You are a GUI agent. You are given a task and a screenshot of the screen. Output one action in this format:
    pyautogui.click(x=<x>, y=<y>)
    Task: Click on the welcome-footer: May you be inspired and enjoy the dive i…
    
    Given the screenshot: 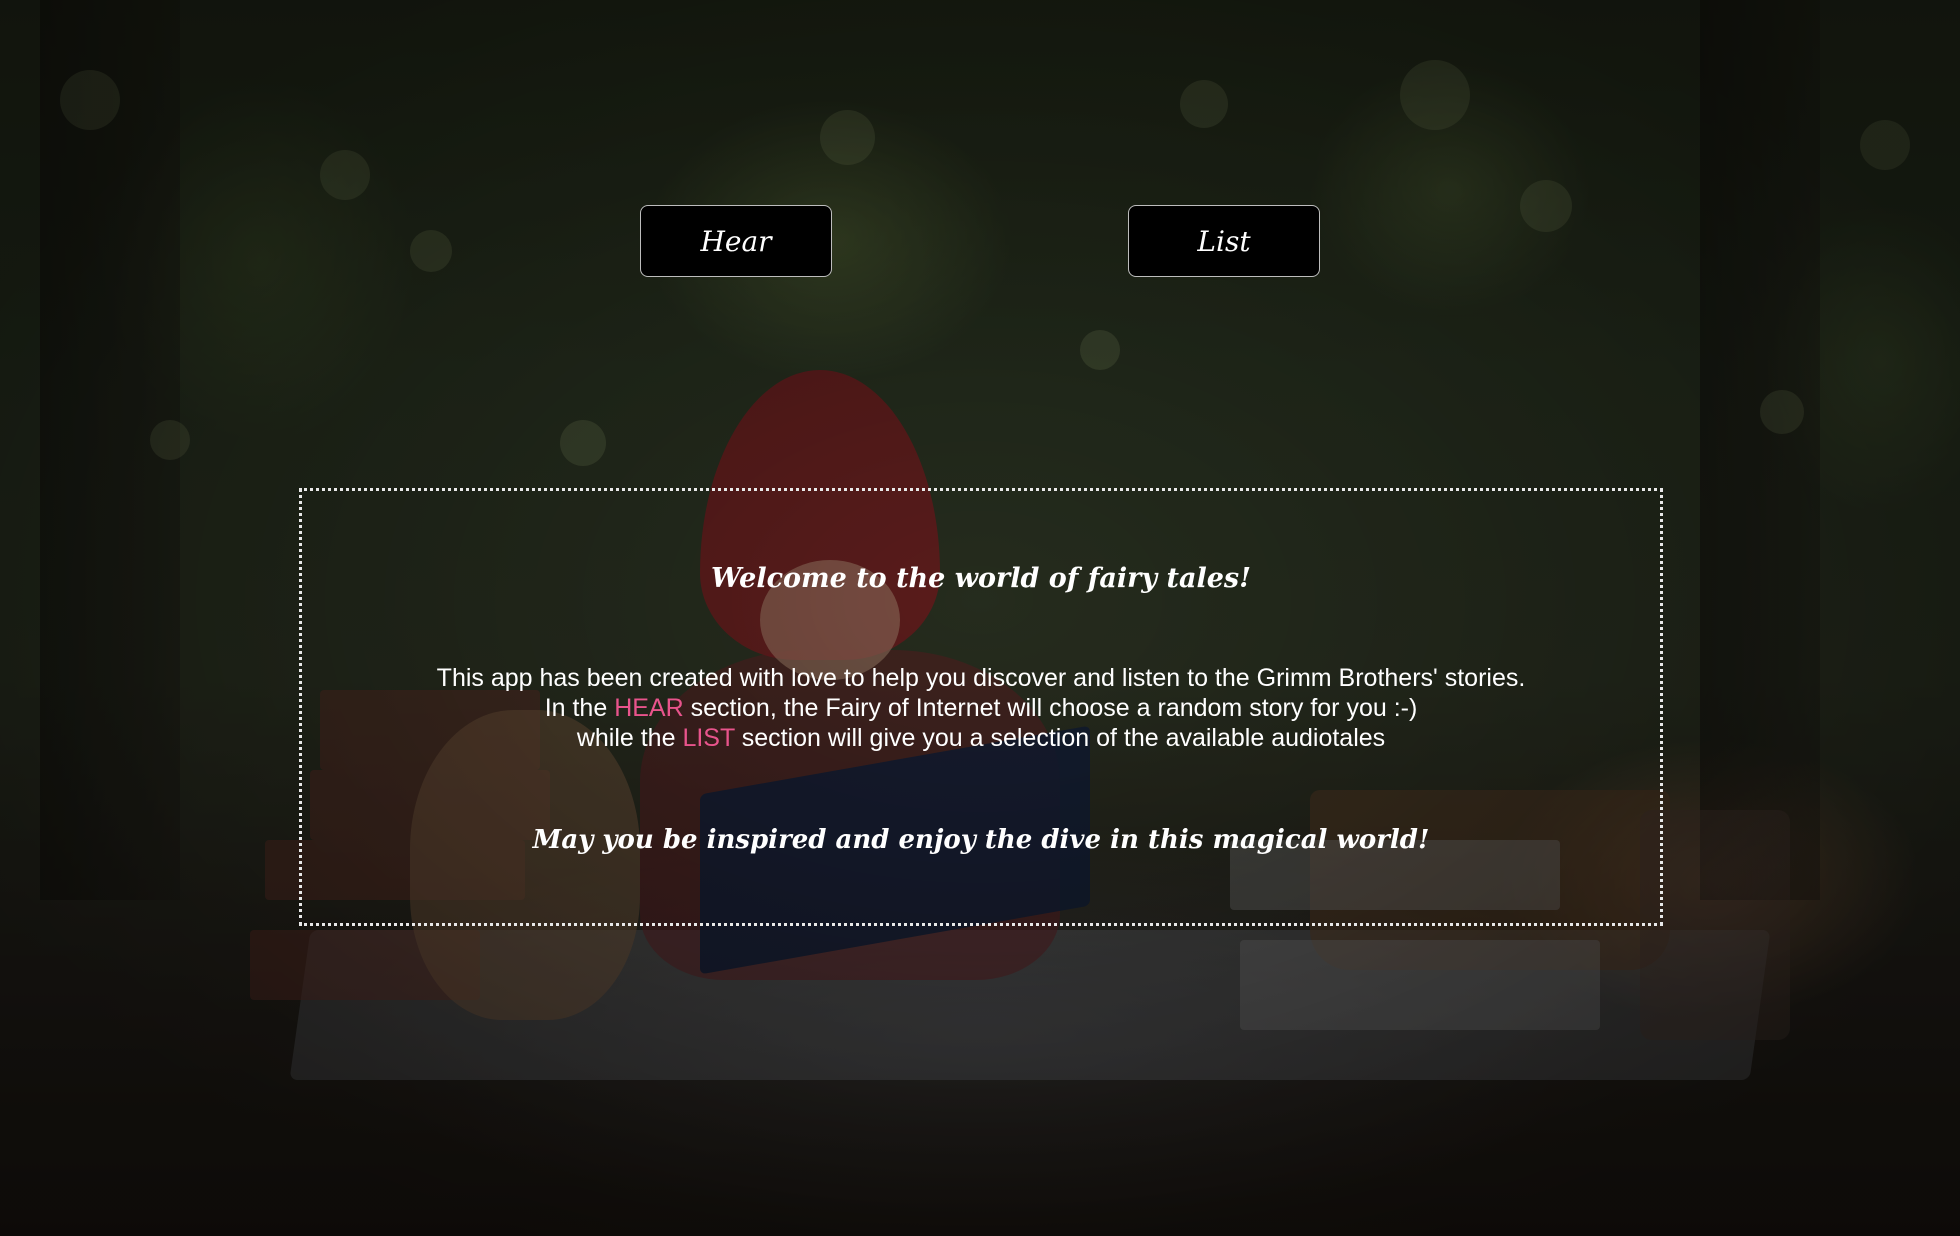 What is the action you would take?
    pyautogui.click(x=981, y=840)
    